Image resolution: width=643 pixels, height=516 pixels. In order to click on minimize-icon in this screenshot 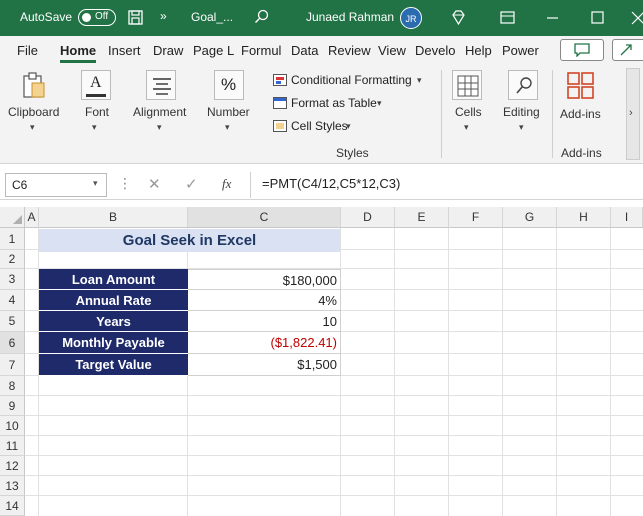, I will do `click(553, 18)`.